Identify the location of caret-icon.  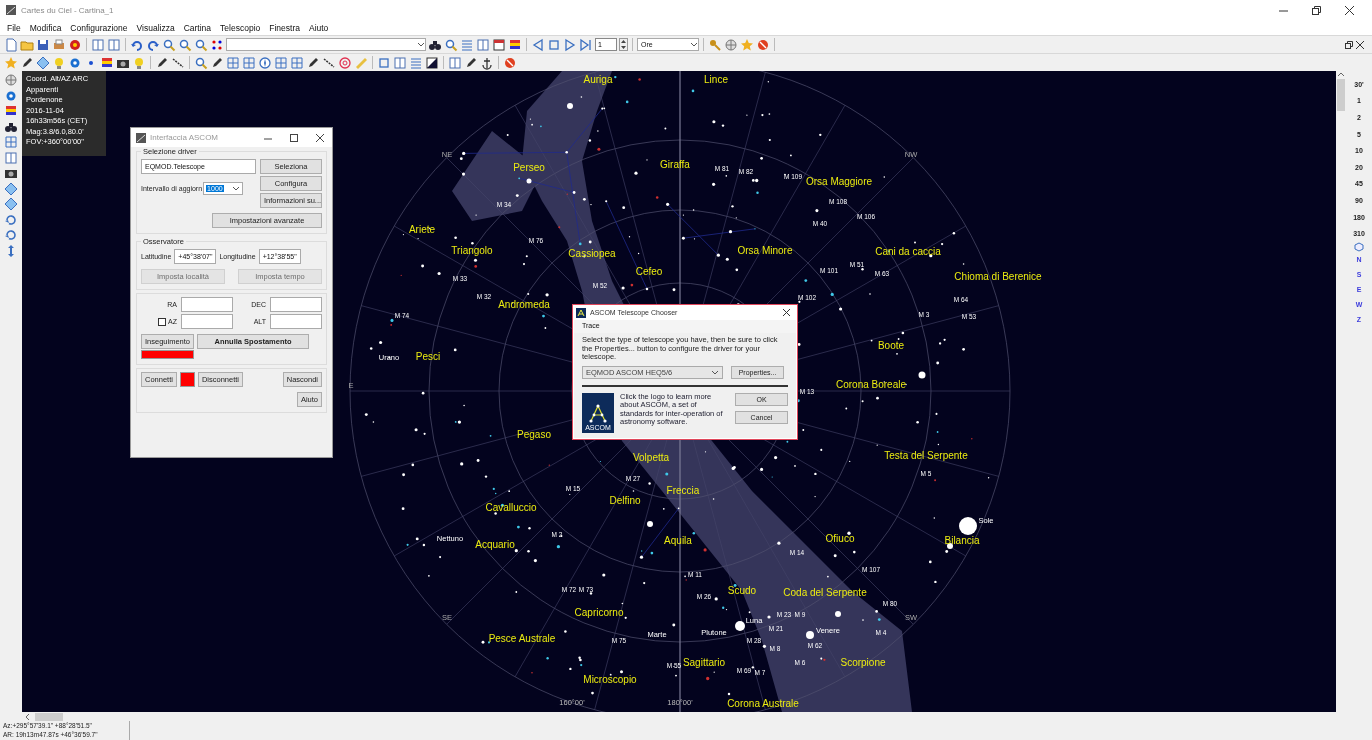
(715, 372).